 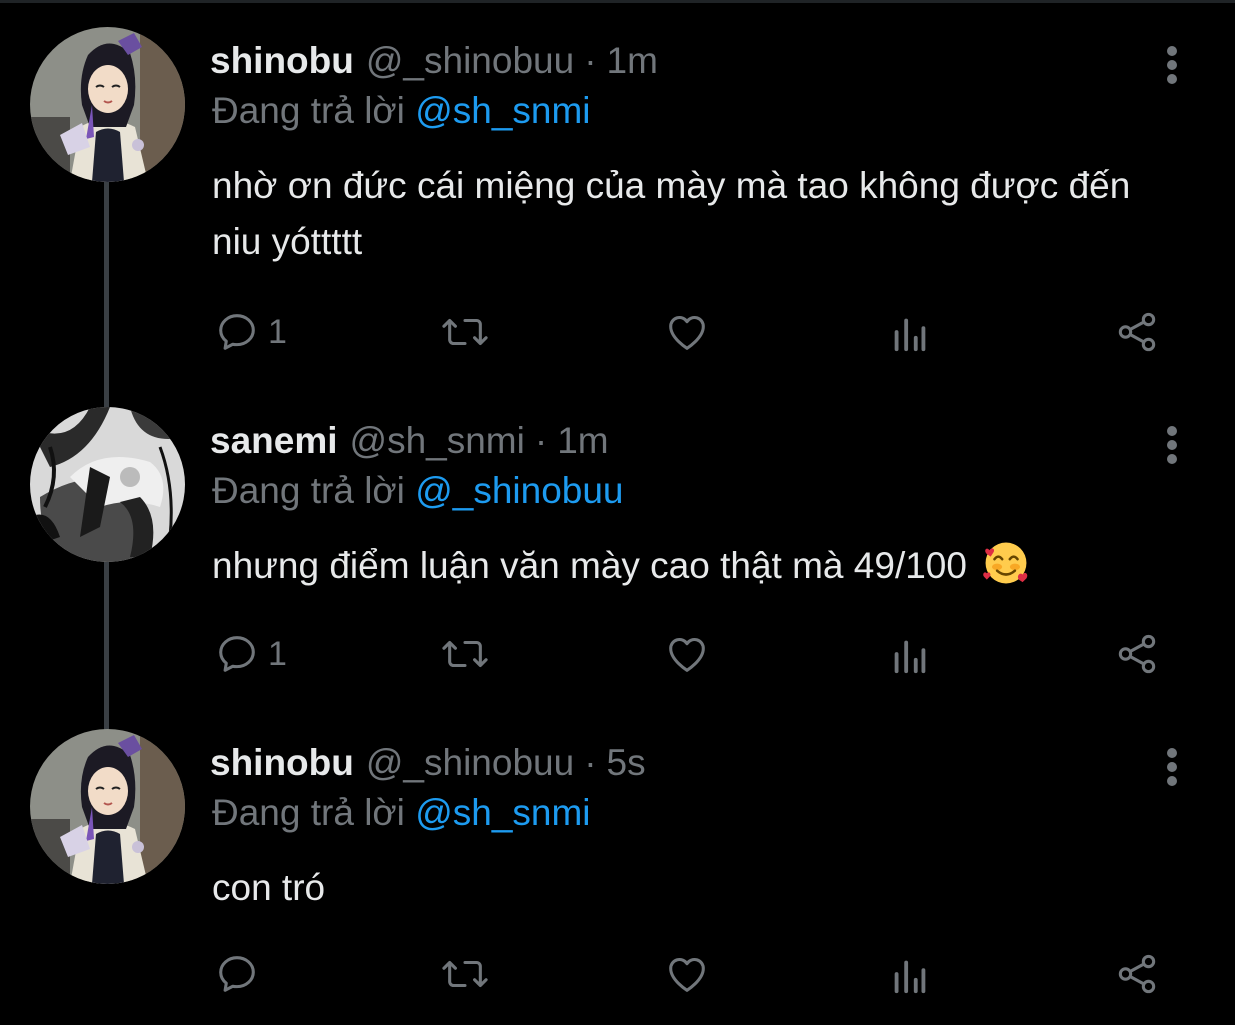 I want to click on reply-button, so click(x=241, y=974).